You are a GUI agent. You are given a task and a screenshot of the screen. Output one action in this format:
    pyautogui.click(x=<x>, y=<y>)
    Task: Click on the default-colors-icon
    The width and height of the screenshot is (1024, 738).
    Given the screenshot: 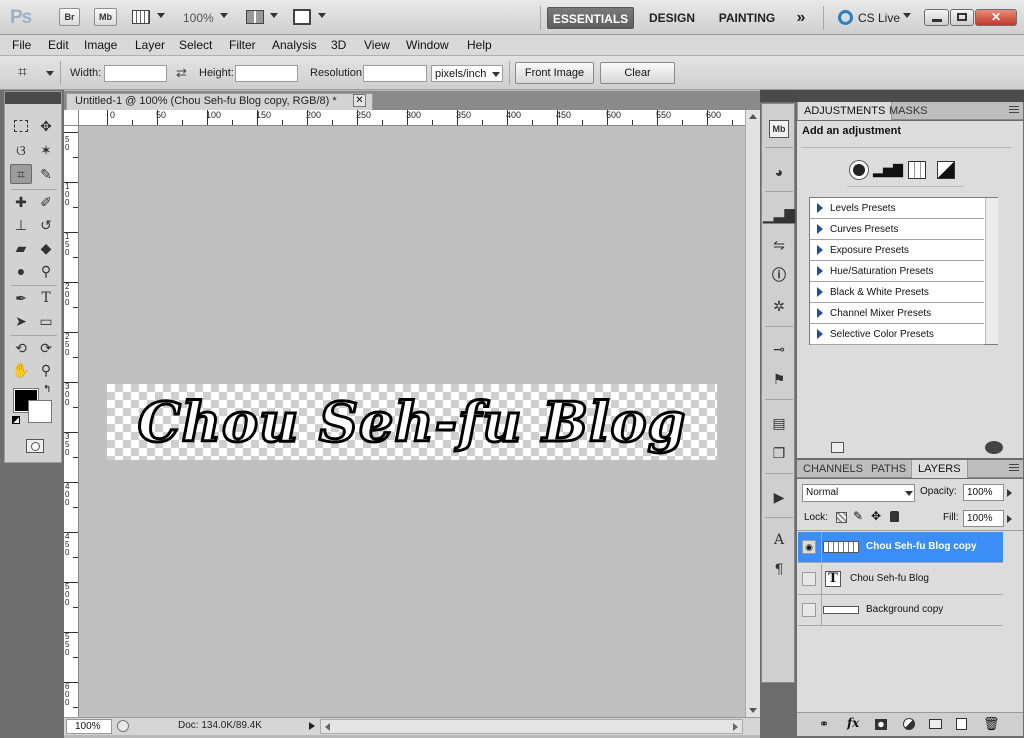 What is the action you would take?
    pyautogui.click(x=16, y=420)
    